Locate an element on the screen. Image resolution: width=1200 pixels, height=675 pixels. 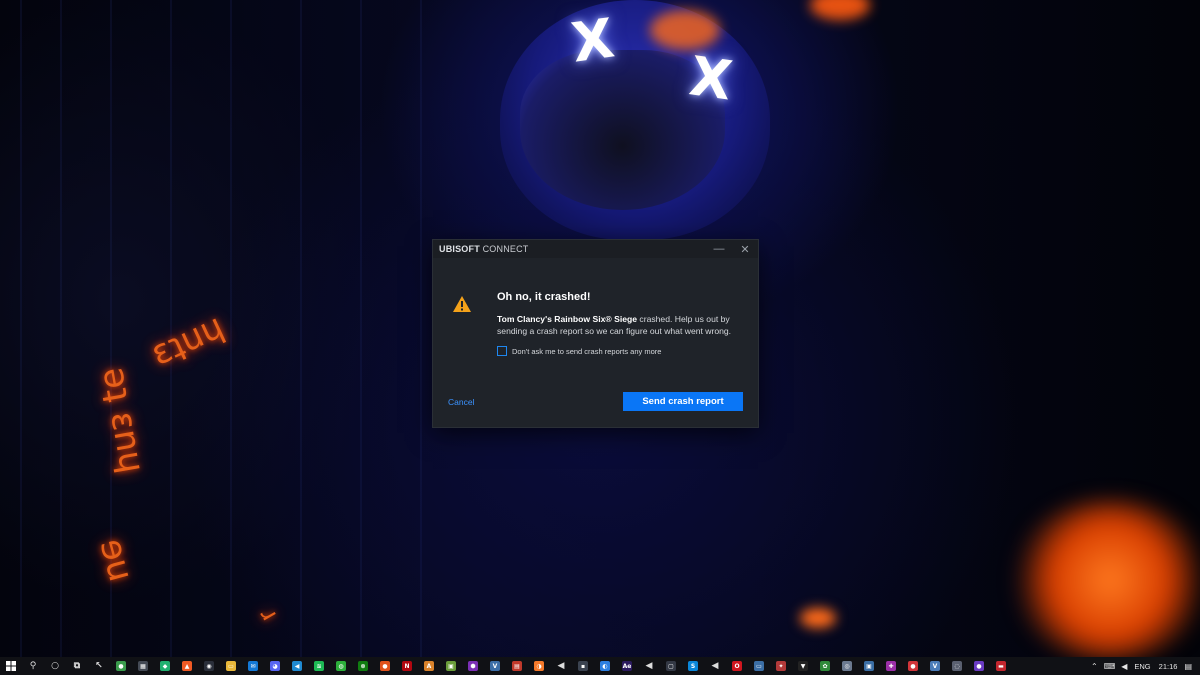
taskbar-item: ▬ is located at coordinates (1001, 666).